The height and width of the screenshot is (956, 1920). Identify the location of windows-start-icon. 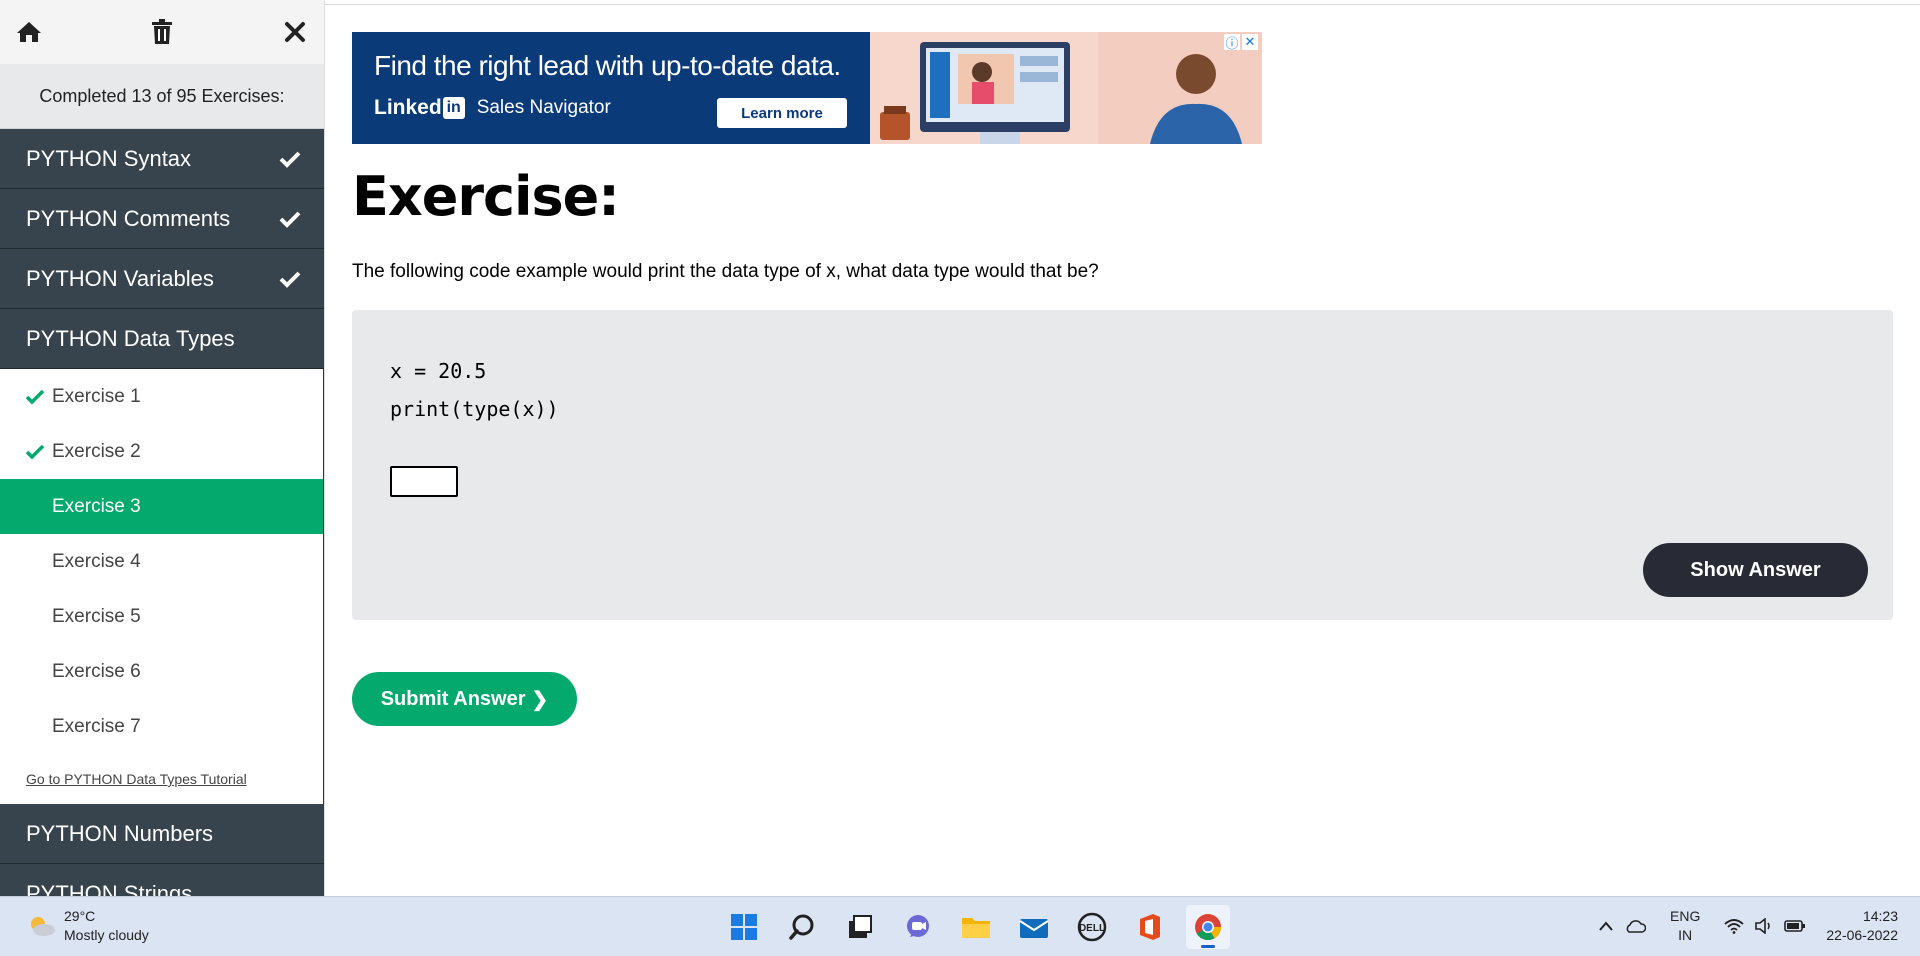
(744, 927).